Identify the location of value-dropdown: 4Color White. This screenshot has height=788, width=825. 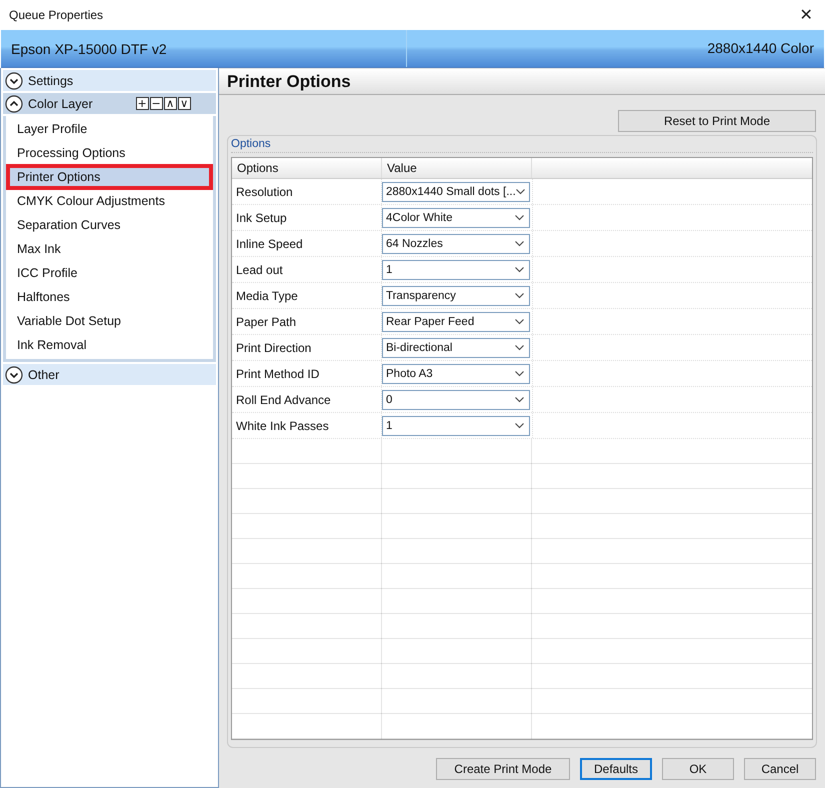
(456, 218).